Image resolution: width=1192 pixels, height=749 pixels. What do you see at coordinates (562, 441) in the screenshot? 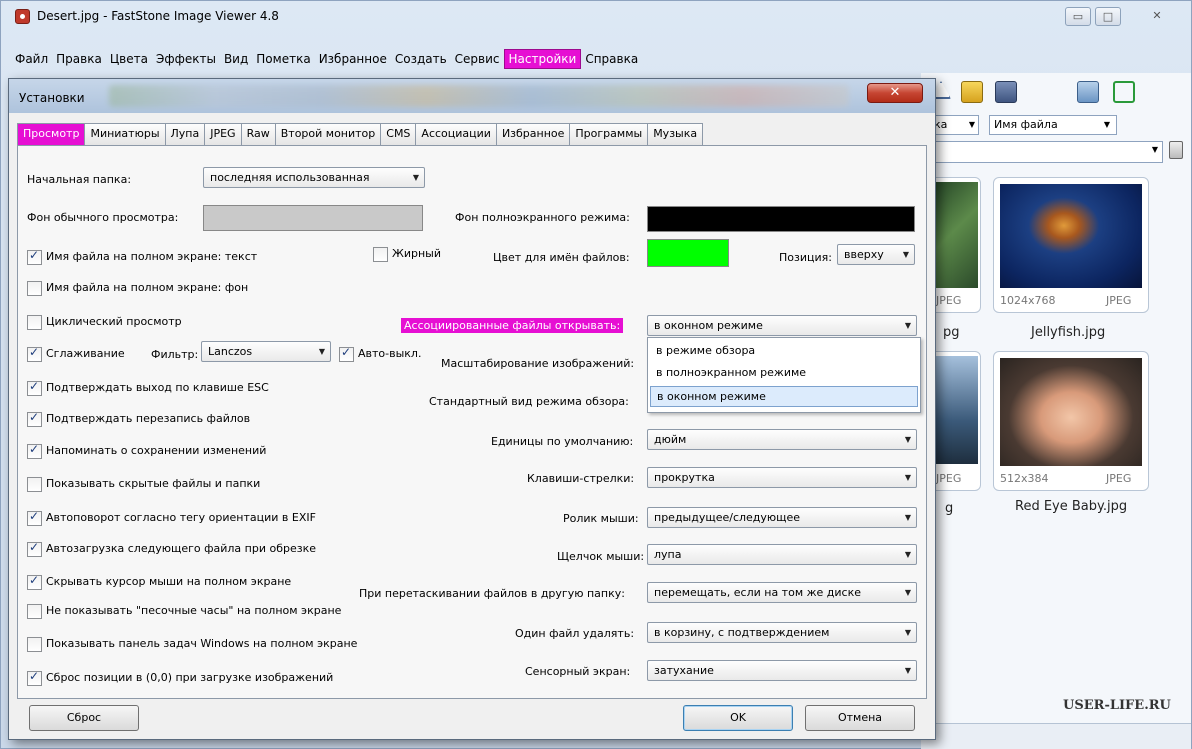
I see `units-label: Единицы по умолчанию:` at bounding box center [562, 441].